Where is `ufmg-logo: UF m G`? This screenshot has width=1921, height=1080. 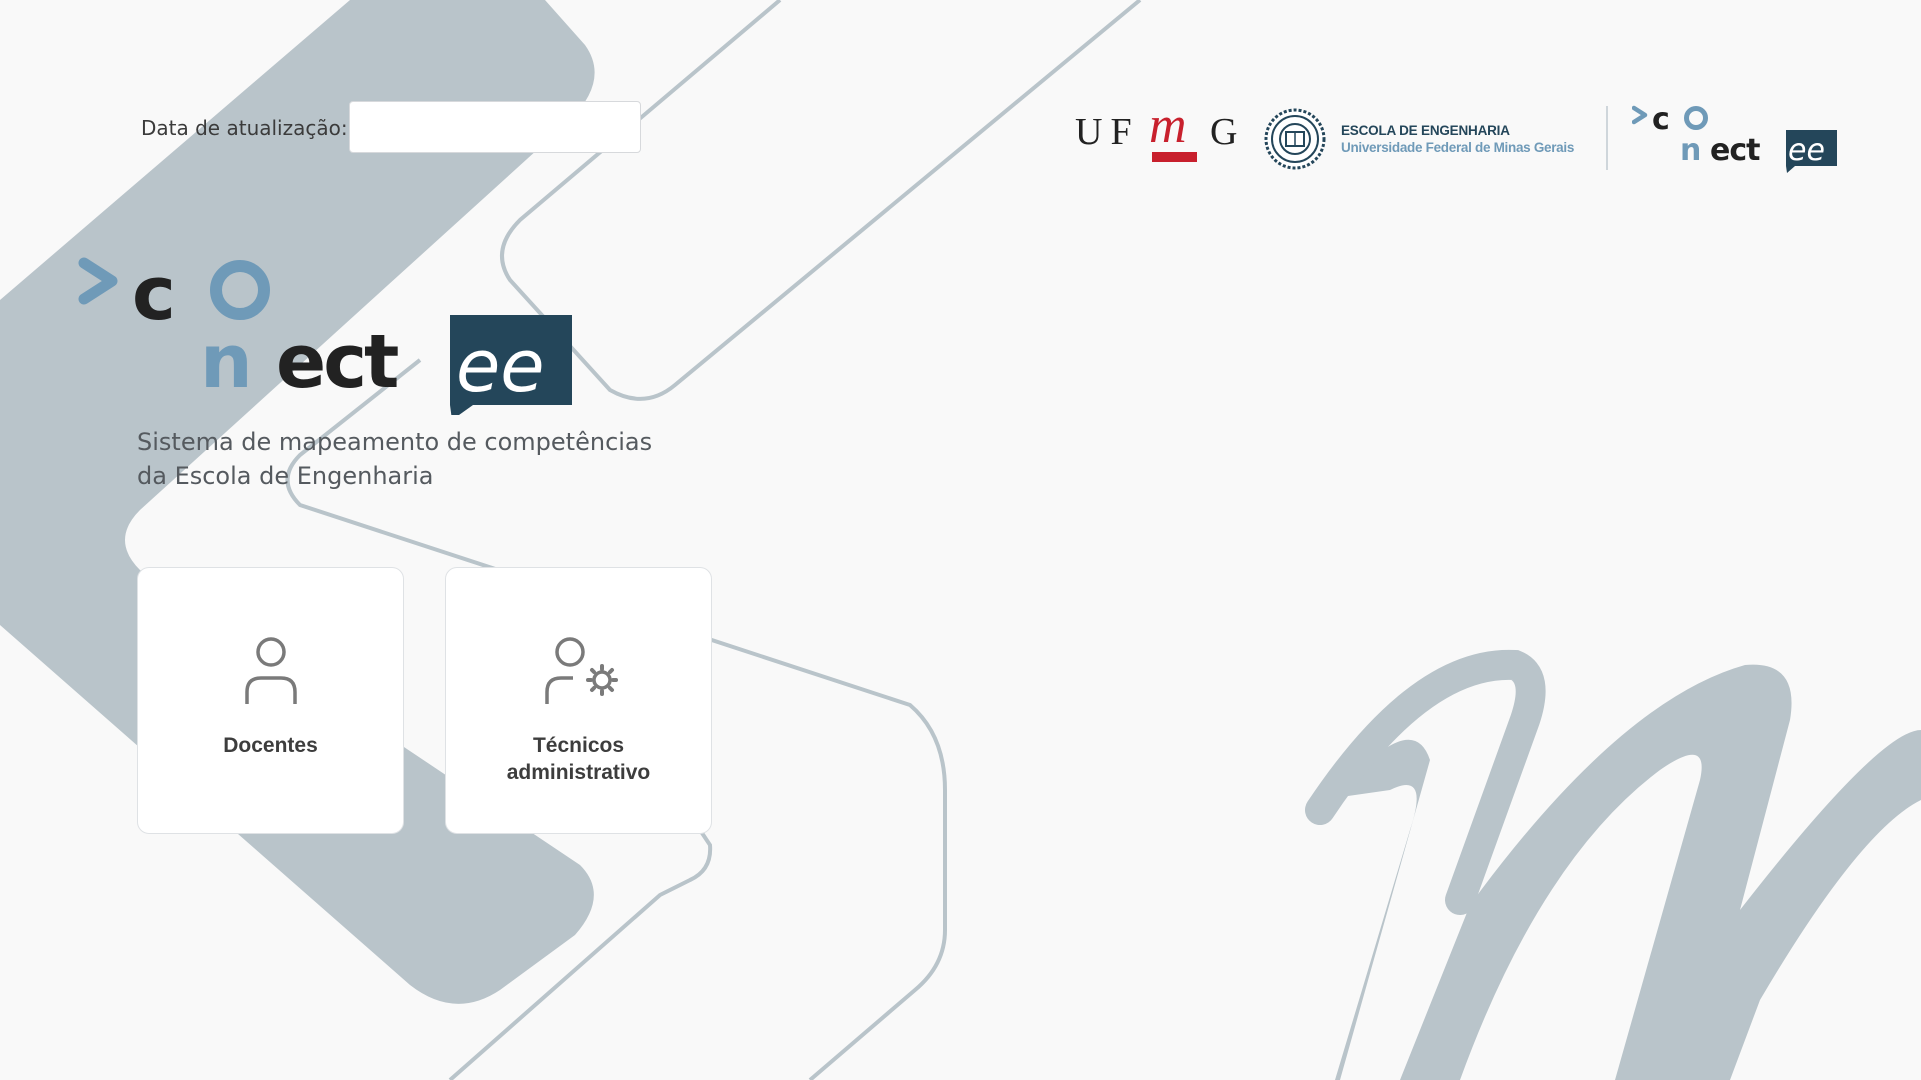 ufmg-logo: UF m G is located at coordinates (1156, 135).